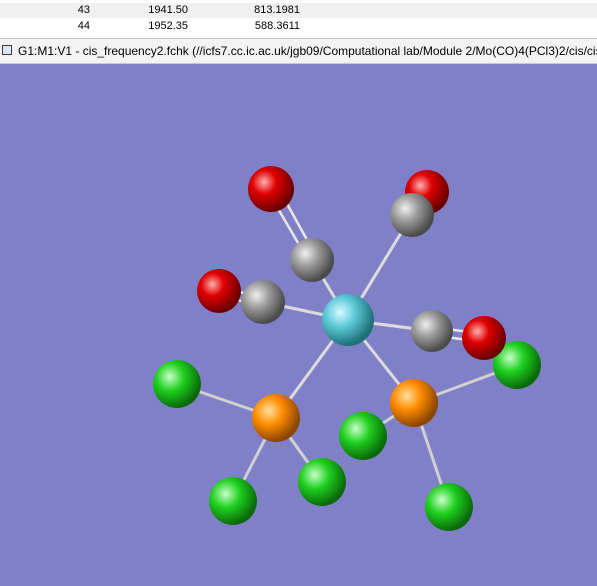  I want to click on frequency-table: 43 1941.50 813.1981 44 1952.35 588.3611, so click(298, 17).